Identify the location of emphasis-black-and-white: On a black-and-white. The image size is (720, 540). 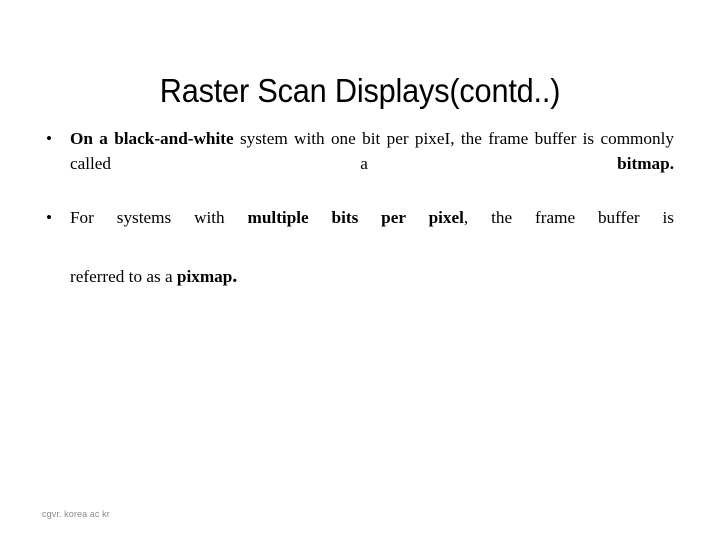
(152, 138).